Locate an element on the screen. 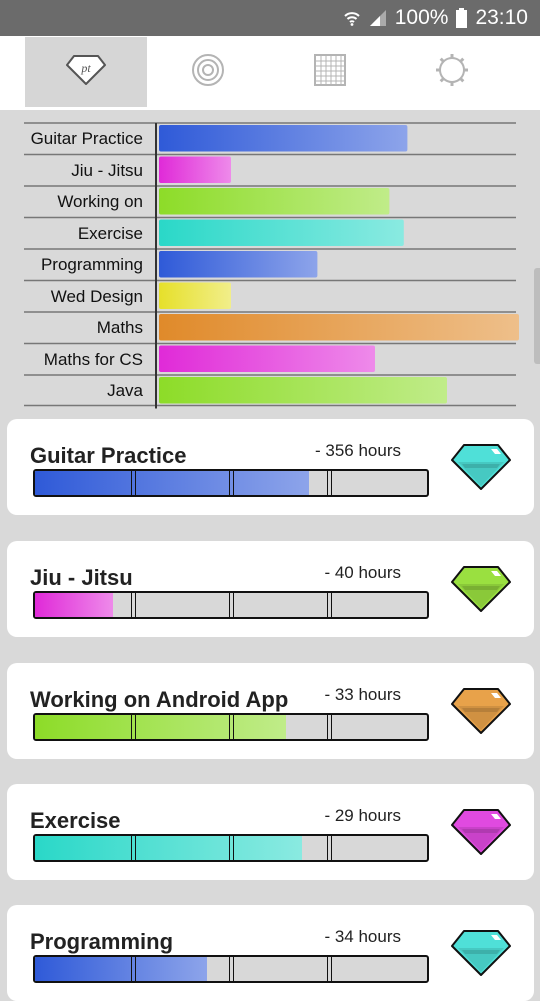 The image size is (540, 1001). wifi-icon is located at coordinates (352, 18).